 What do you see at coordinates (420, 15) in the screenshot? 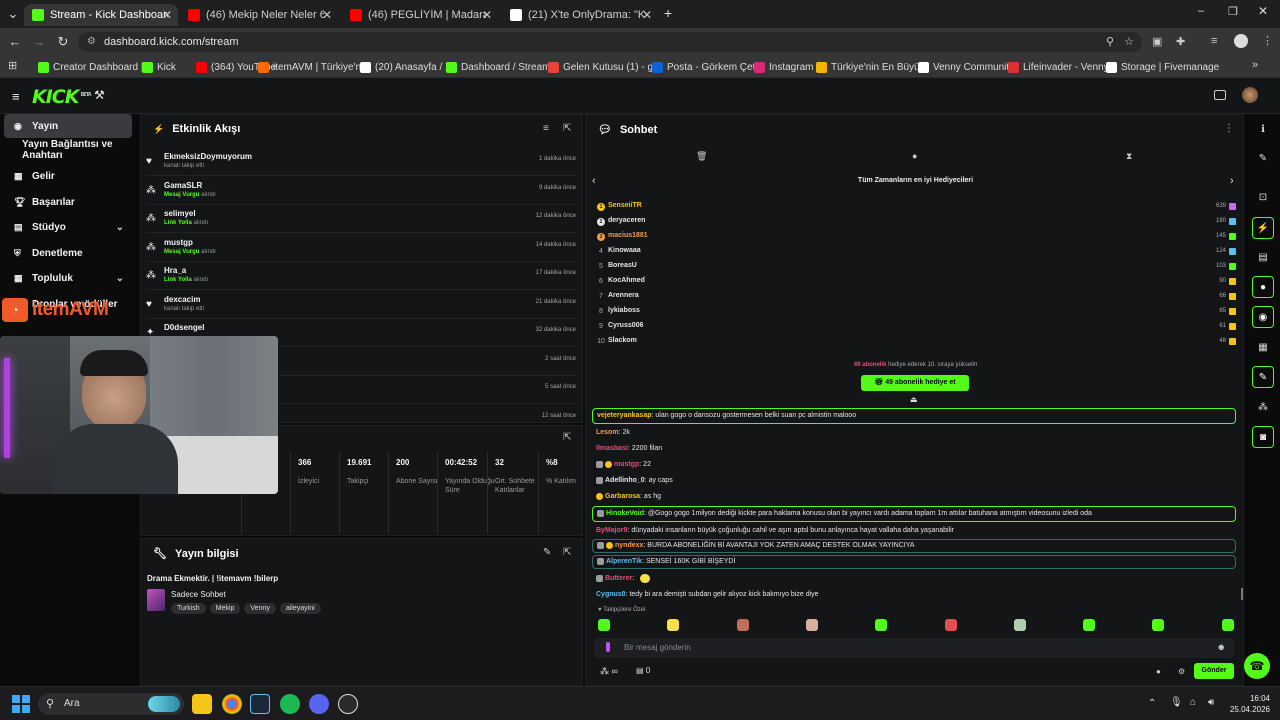
I see `browser-tab: (46) PEGLİYİM | Madara Olduk✕` at bounding box center [420, 15].